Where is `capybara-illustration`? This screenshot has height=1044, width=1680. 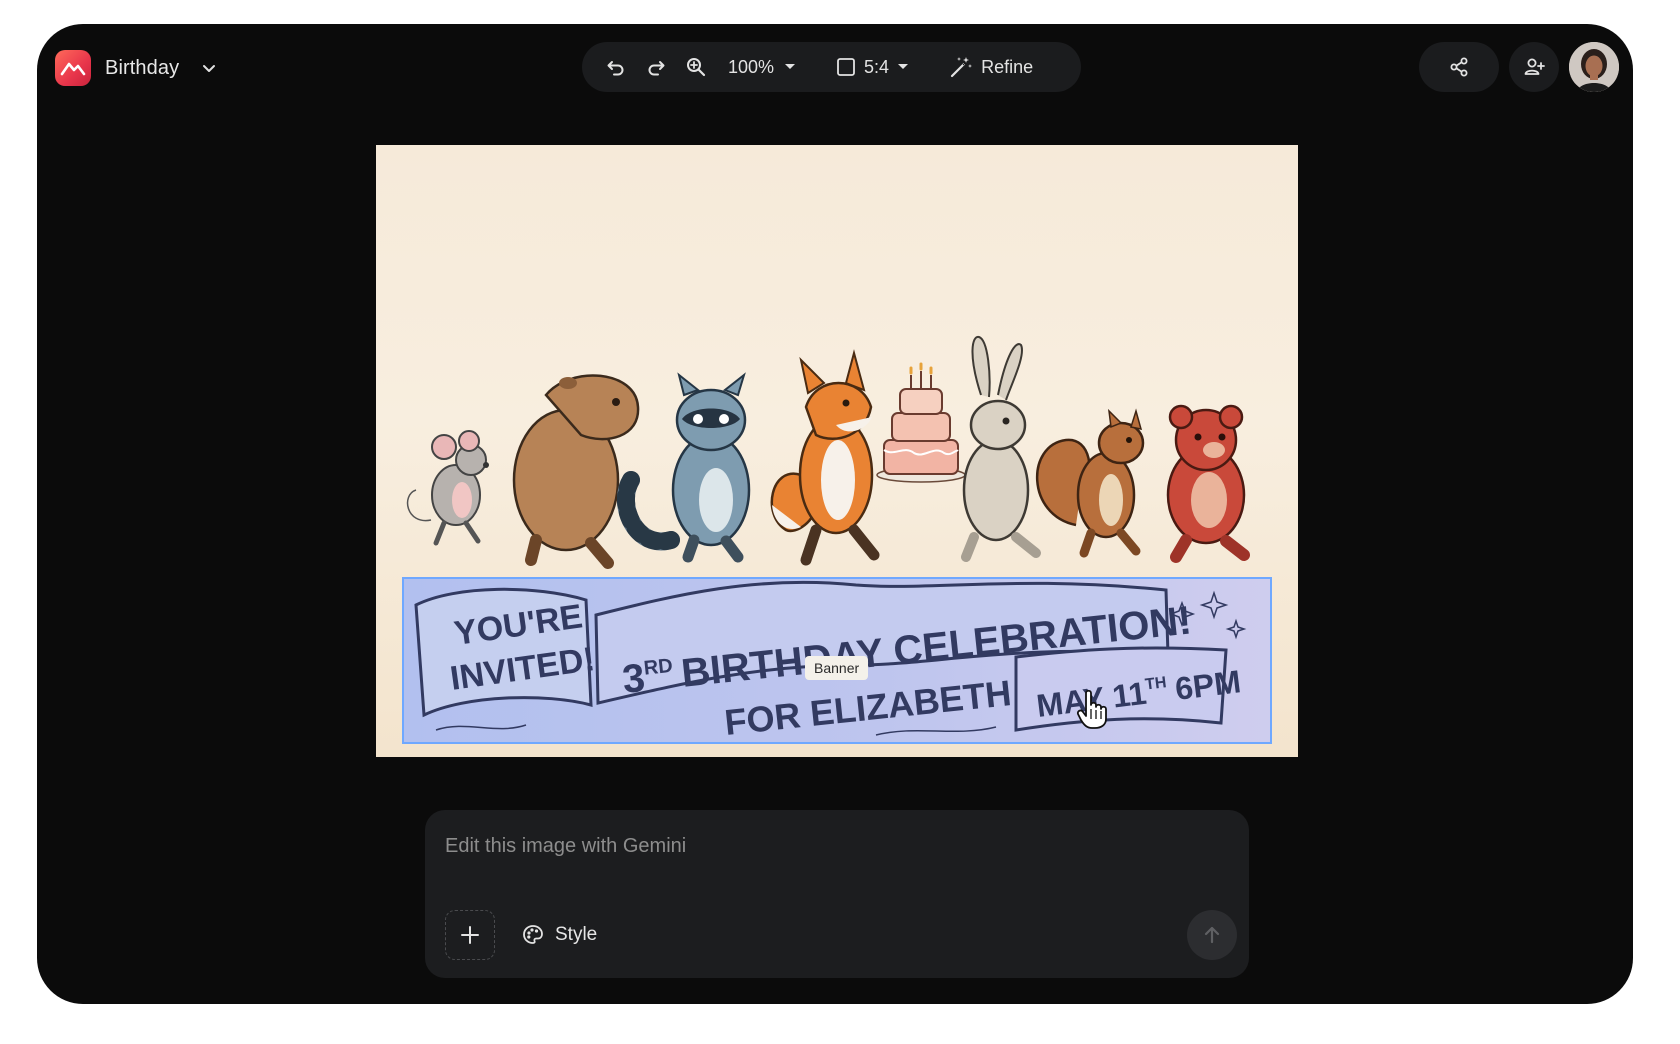 capybara-illustration is located at coordinates (576, 471).